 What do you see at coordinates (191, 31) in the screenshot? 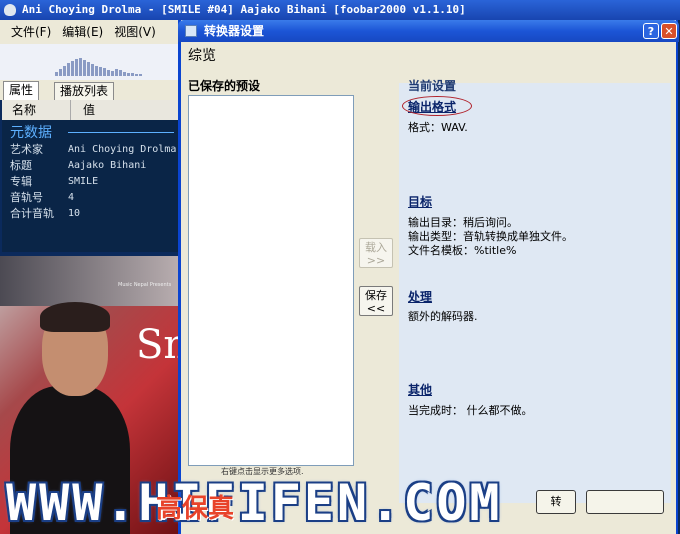
I see `converter-icon` at bounding box center [191, 31].